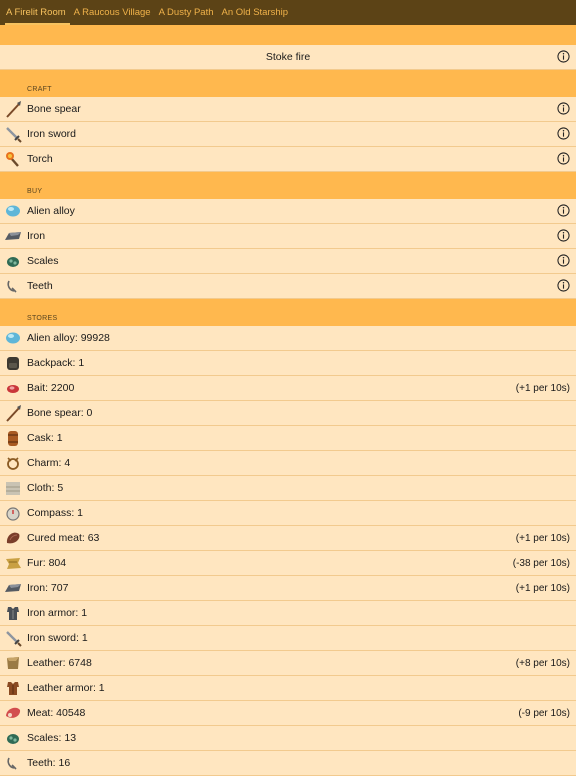  I want to click on store-item: Charm: 4, so click(288, 463).